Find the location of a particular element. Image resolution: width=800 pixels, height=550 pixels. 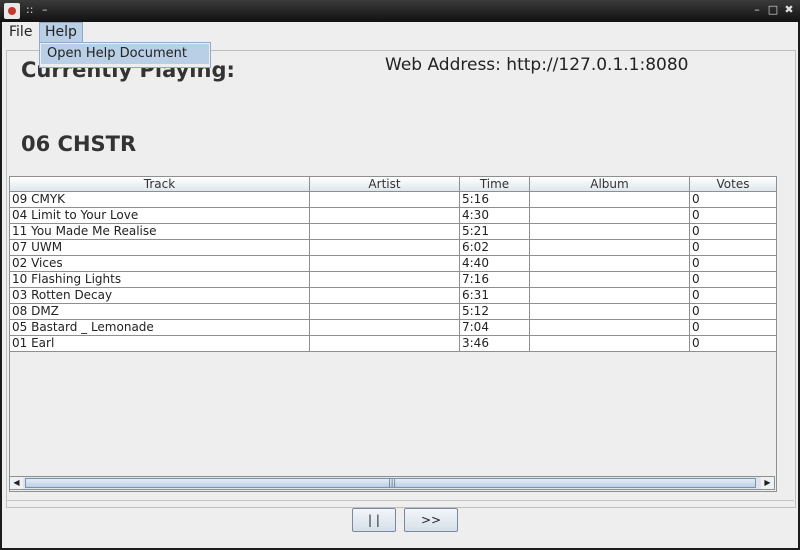

table-row: 08 DMZ 5:12 0 is located at coordinates (393, 312).